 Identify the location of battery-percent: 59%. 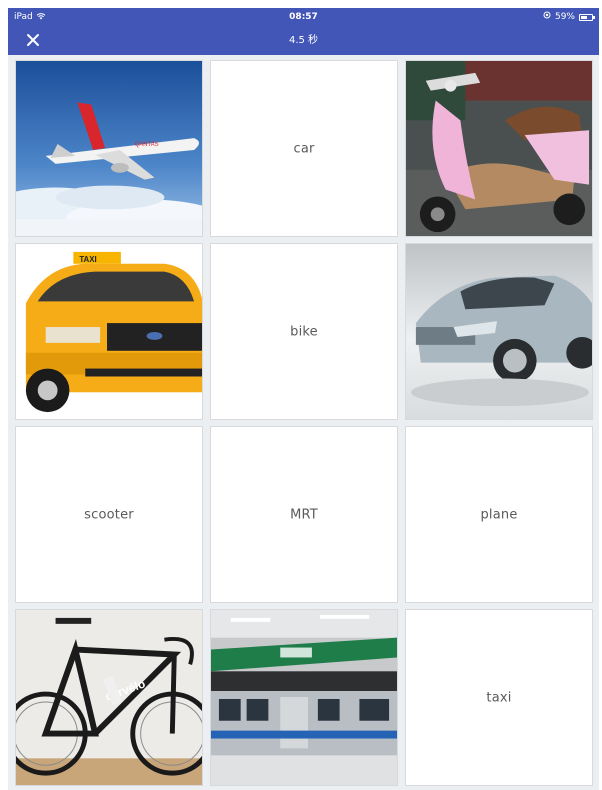
(564, 17).